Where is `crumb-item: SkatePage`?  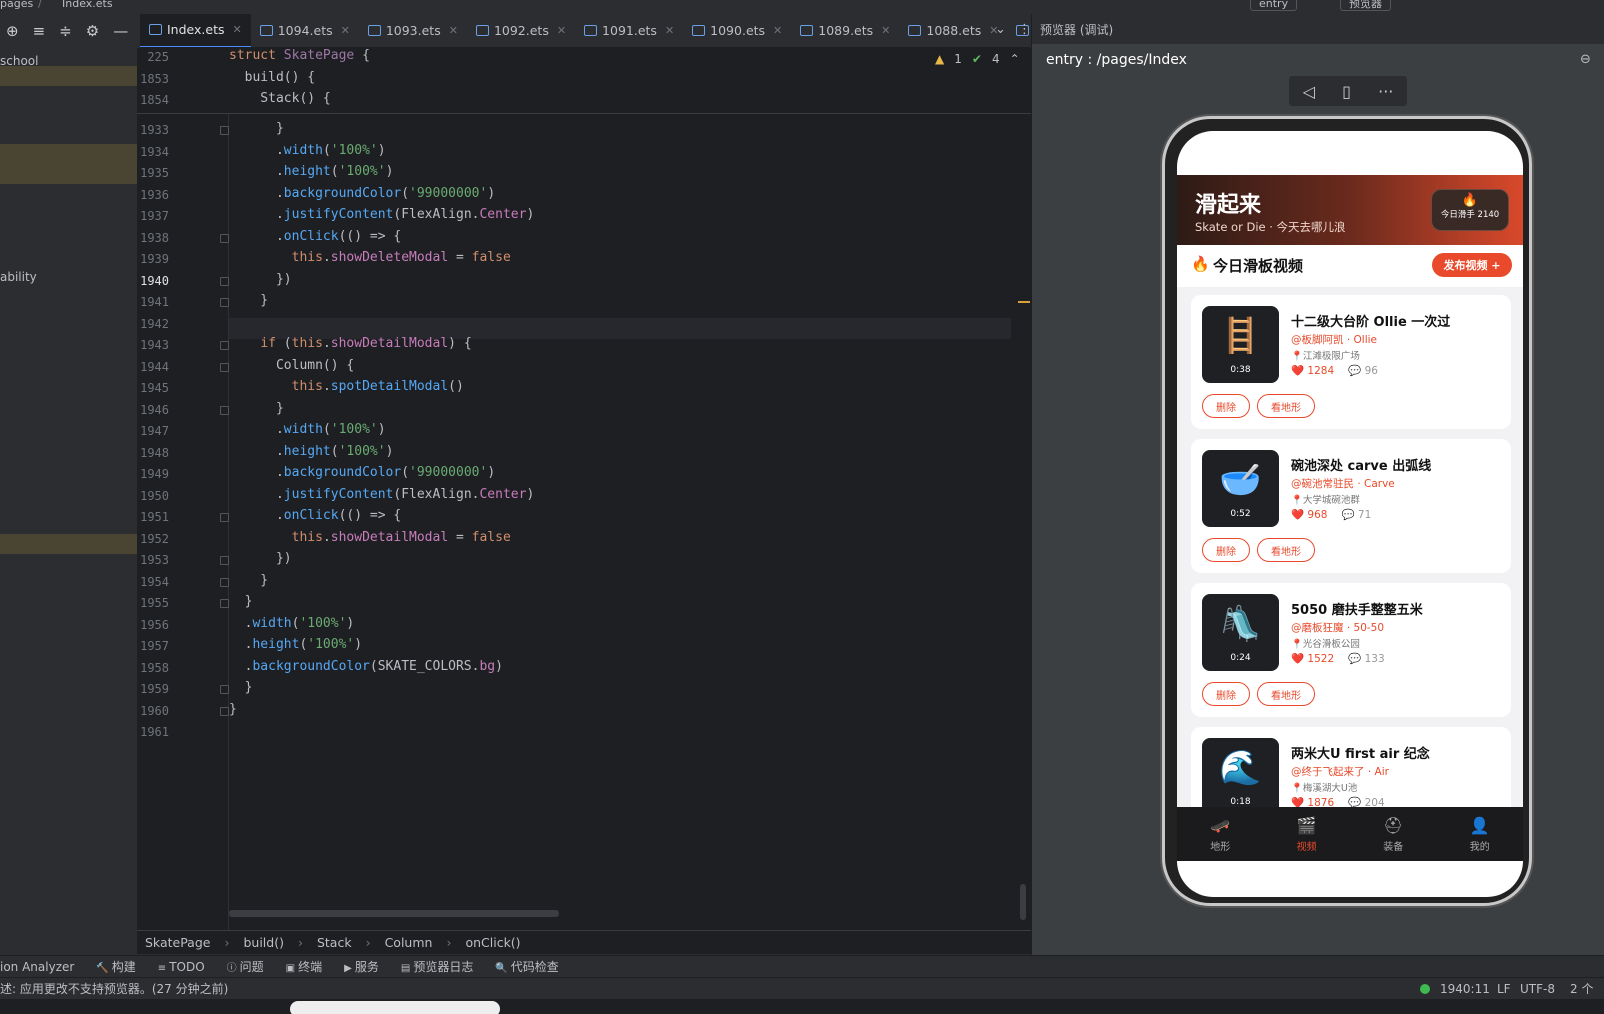
crumb-item: SkatePage is located at coordinates (177, 942).